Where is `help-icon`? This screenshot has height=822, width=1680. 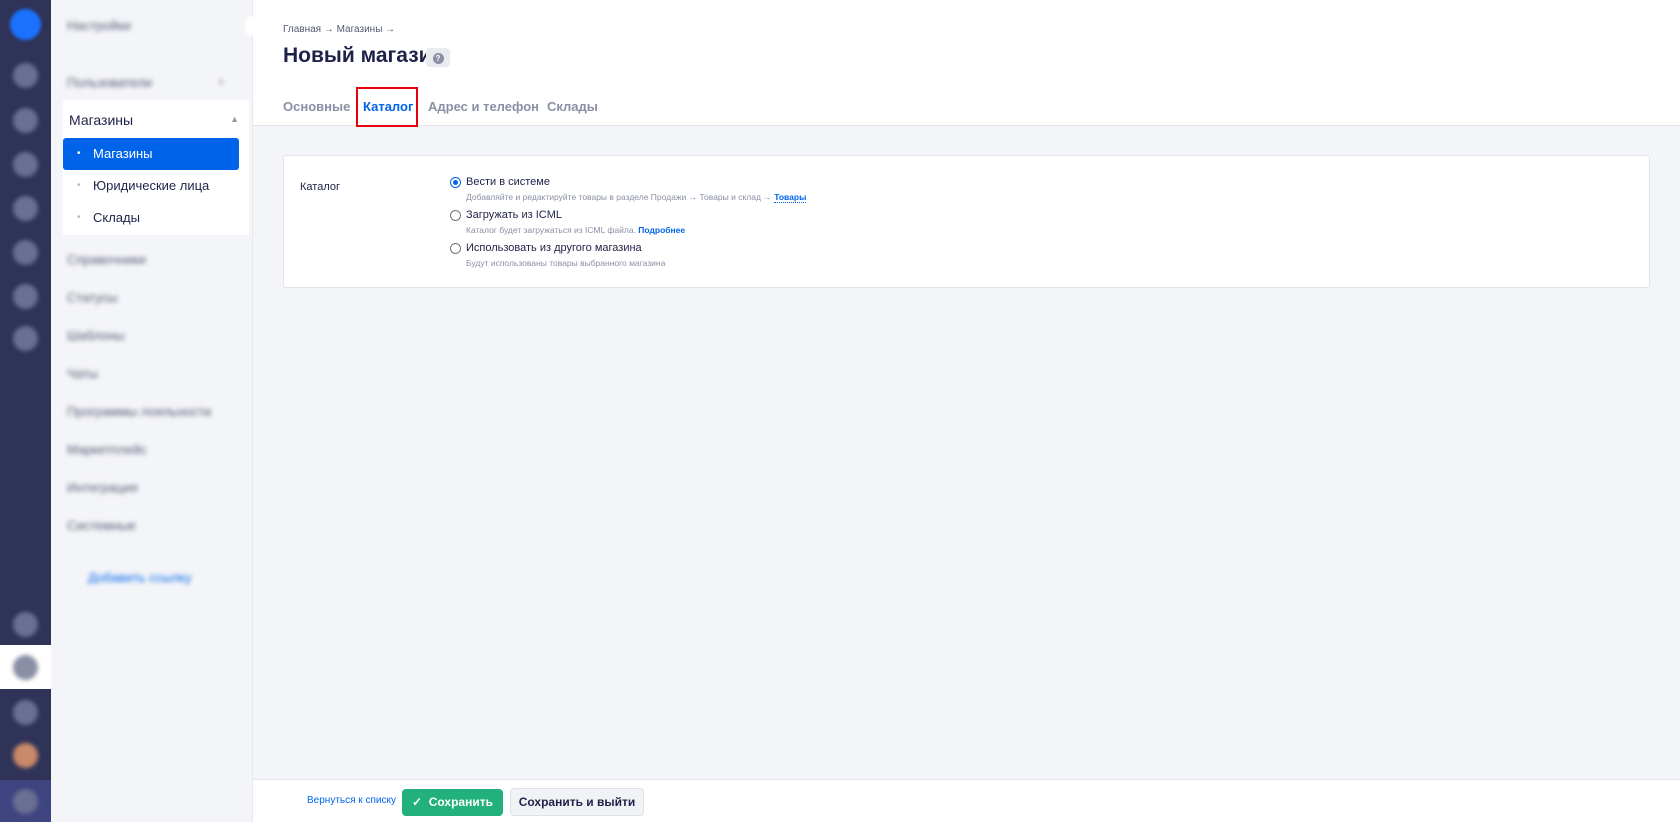
help-icon is located at coordinates (25, 712).